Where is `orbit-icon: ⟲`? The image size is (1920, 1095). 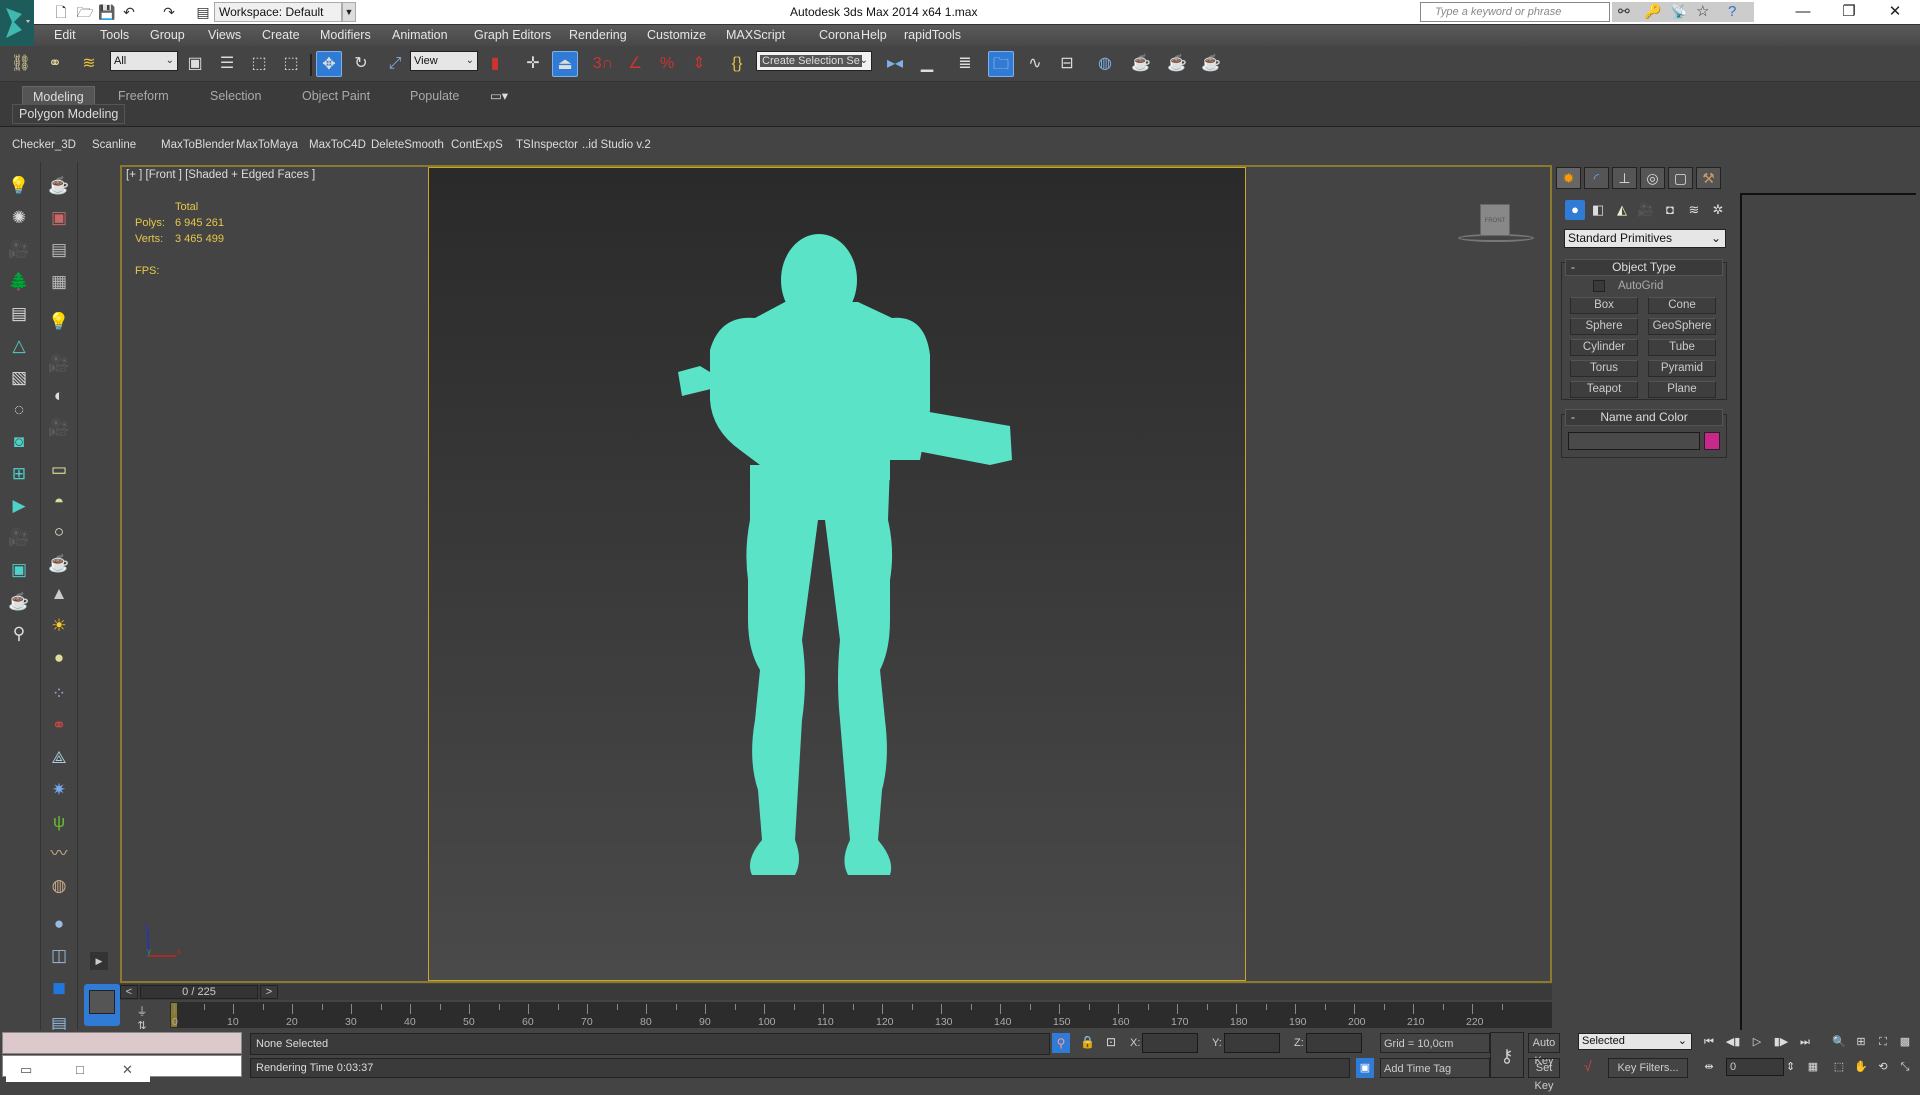
orbit-icon: ⟲ is located at coordinates (1883, 1067).